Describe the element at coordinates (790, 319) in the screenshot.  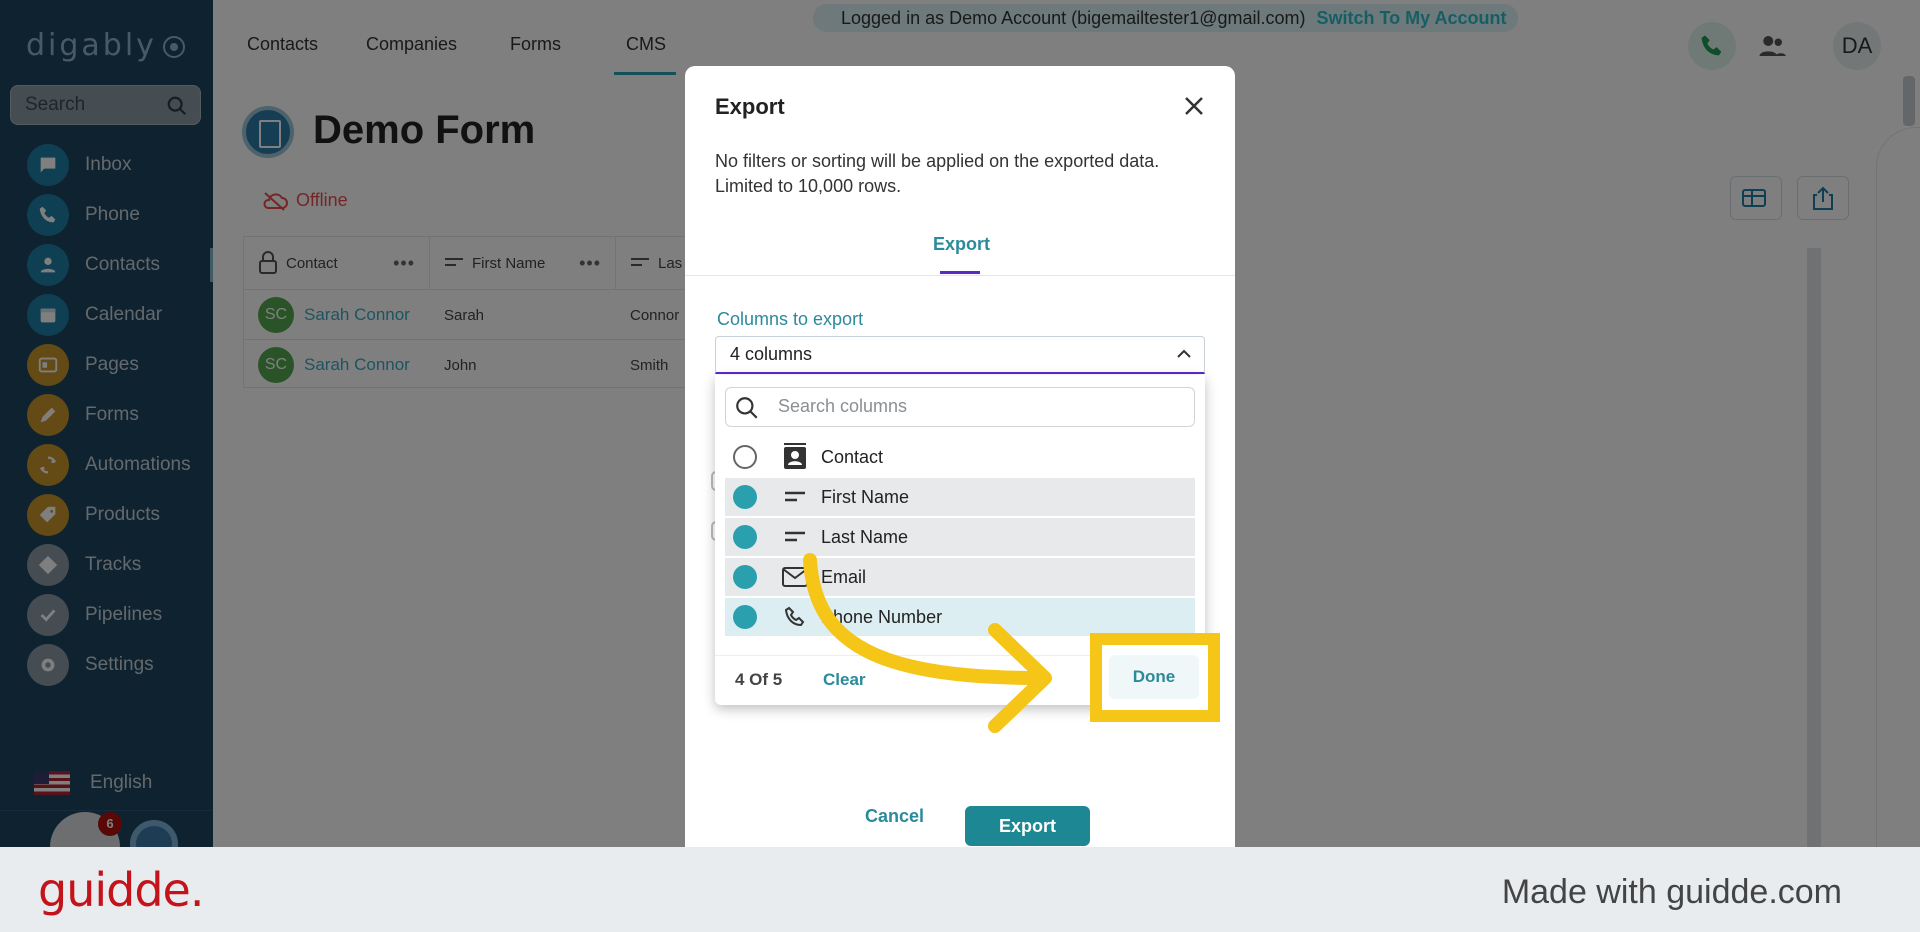
I see `columns-label: Columns to export` at that location.